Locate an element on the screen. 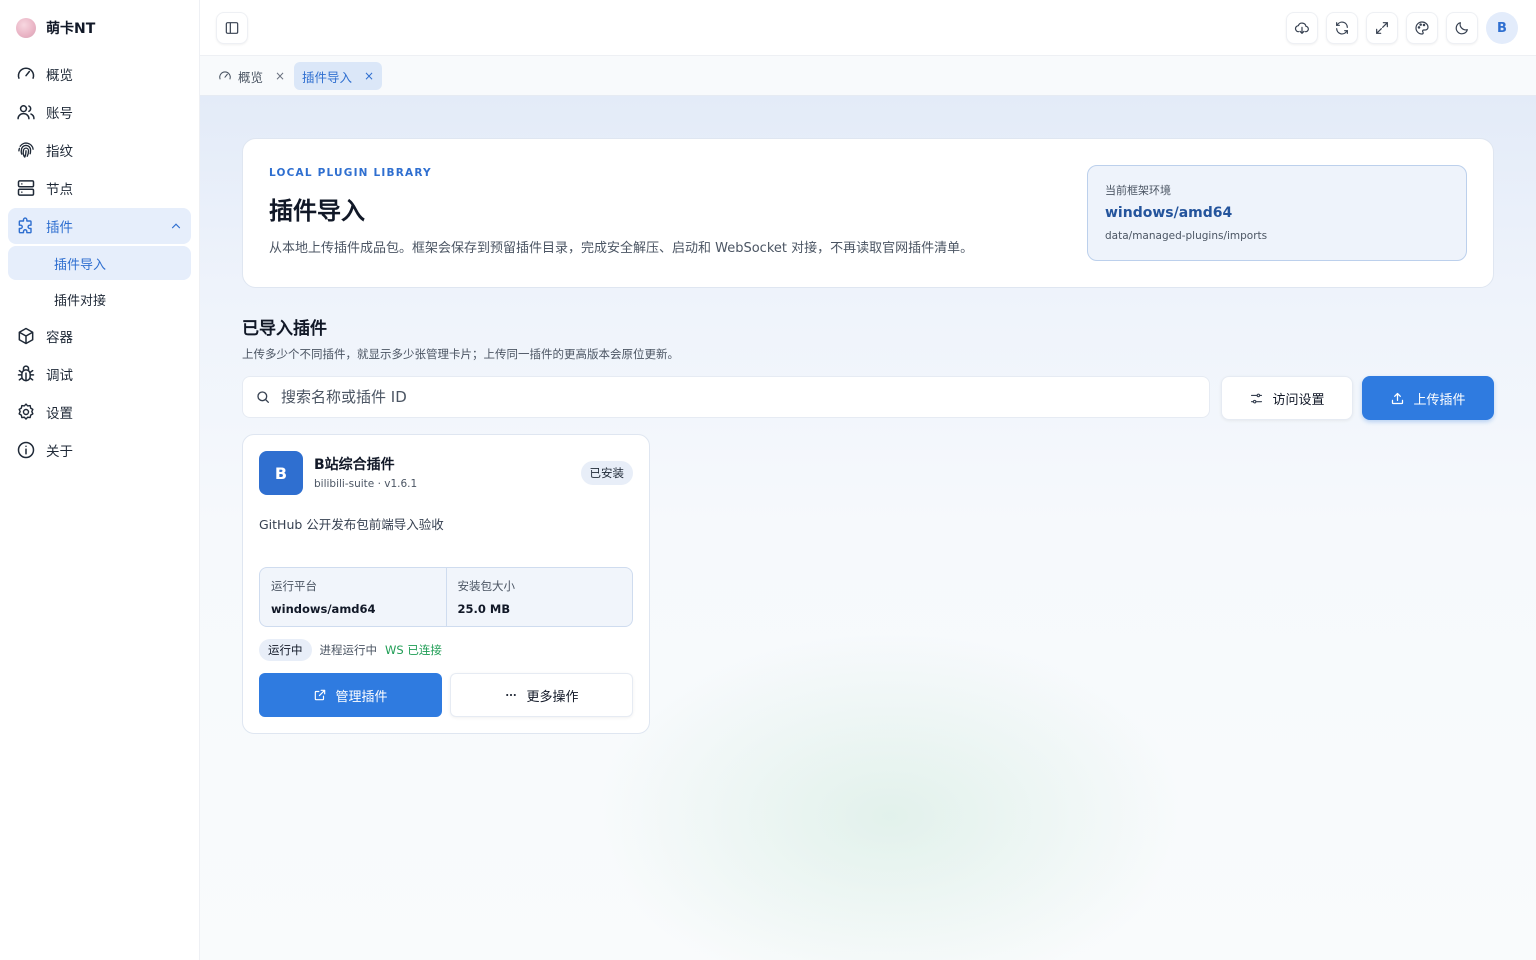  tab-overview: 概览 × is located at coordinates (251, 76).